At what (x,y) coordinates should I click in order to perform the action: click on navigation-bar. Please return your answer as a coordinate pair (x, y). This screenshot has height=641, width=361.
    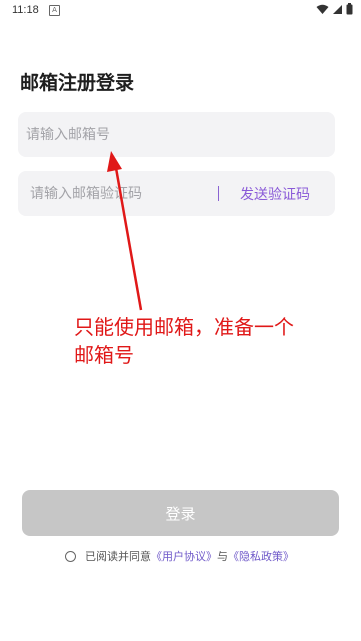
    Looking at the image, I should click on (180, 638).